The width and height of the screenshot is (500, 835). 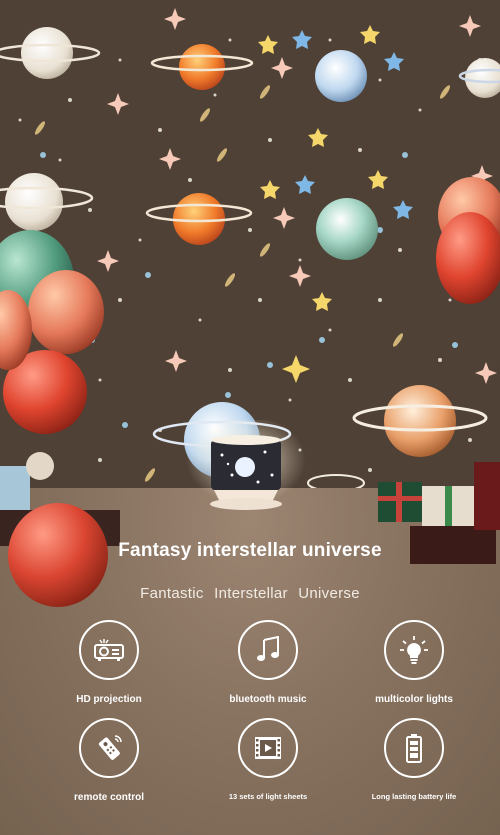 What do you see at coordinates (414, 748) in the screenshot?
I see `battery-icon` at bounding box center [414, 748].